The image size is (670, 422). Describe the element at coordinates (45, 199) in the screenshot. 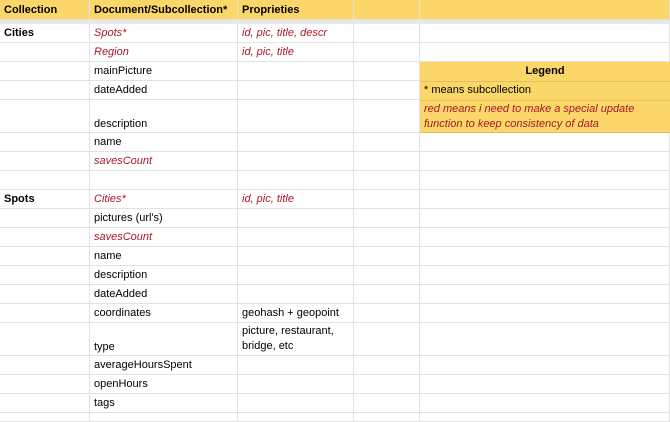

I see `cell-collection: Spots` at that location.